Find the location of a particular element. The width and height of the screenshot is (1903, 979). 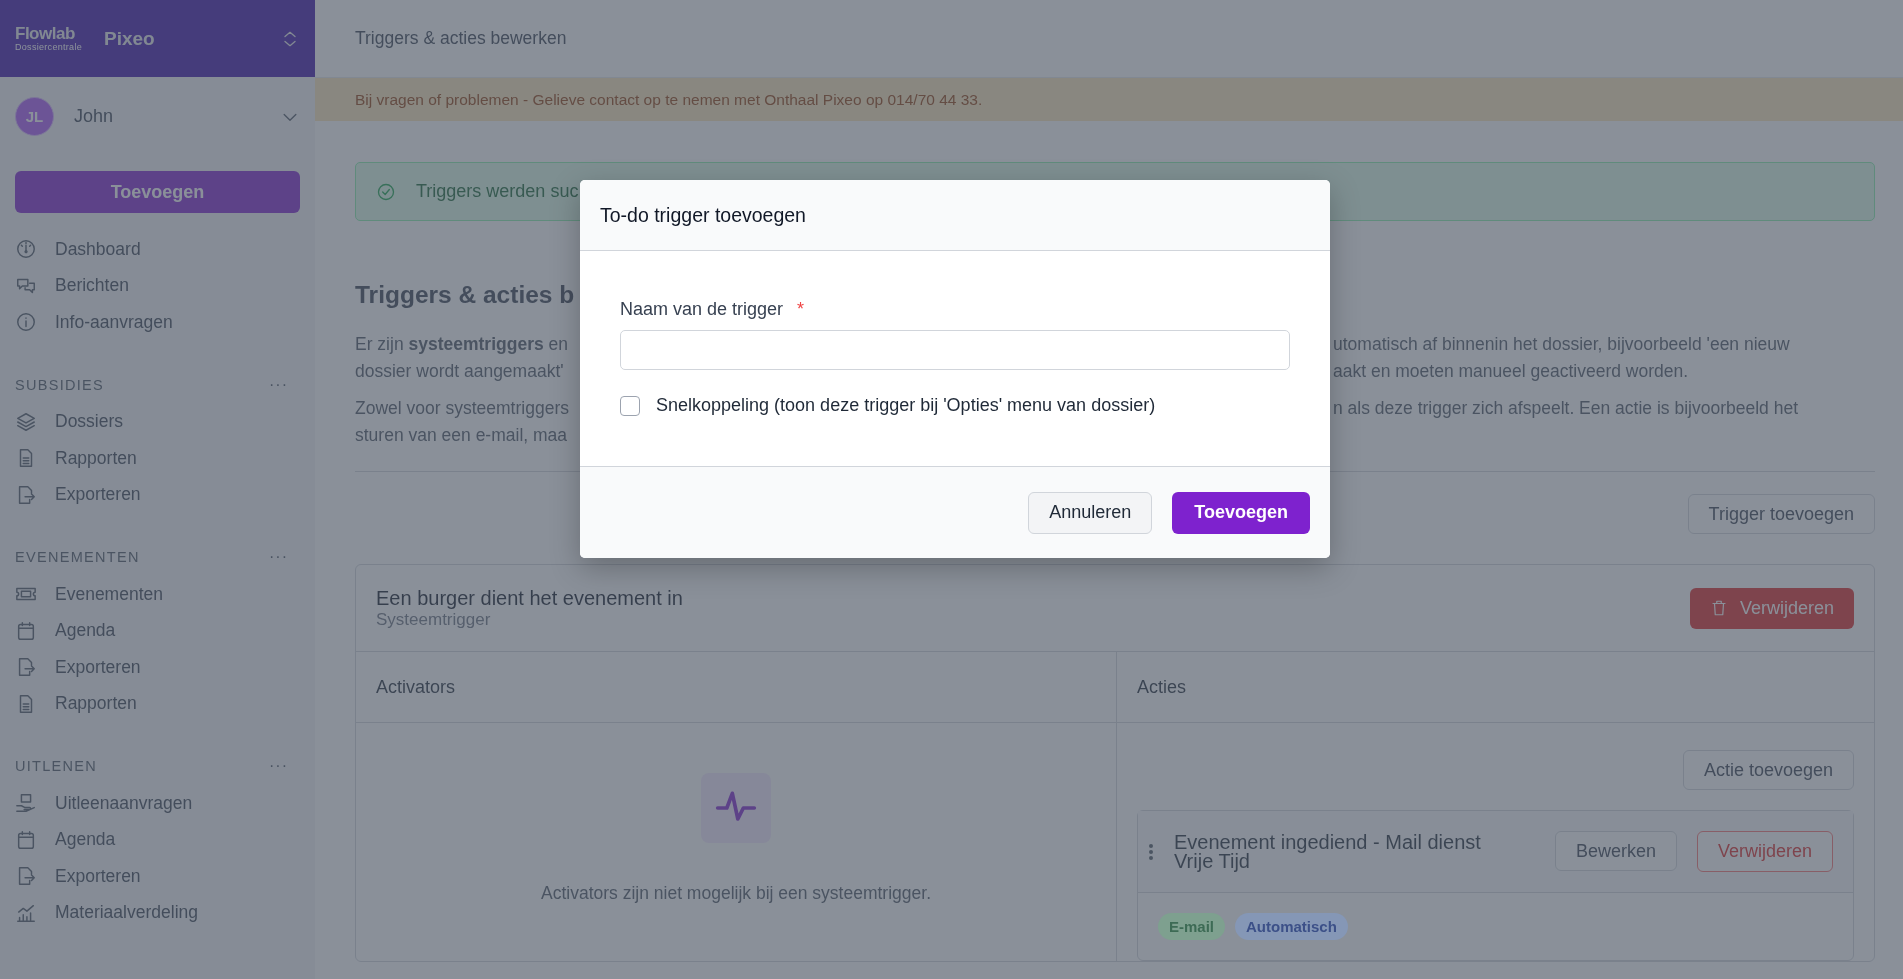

drag-handle-icon is located at coordinates (1151, 851).